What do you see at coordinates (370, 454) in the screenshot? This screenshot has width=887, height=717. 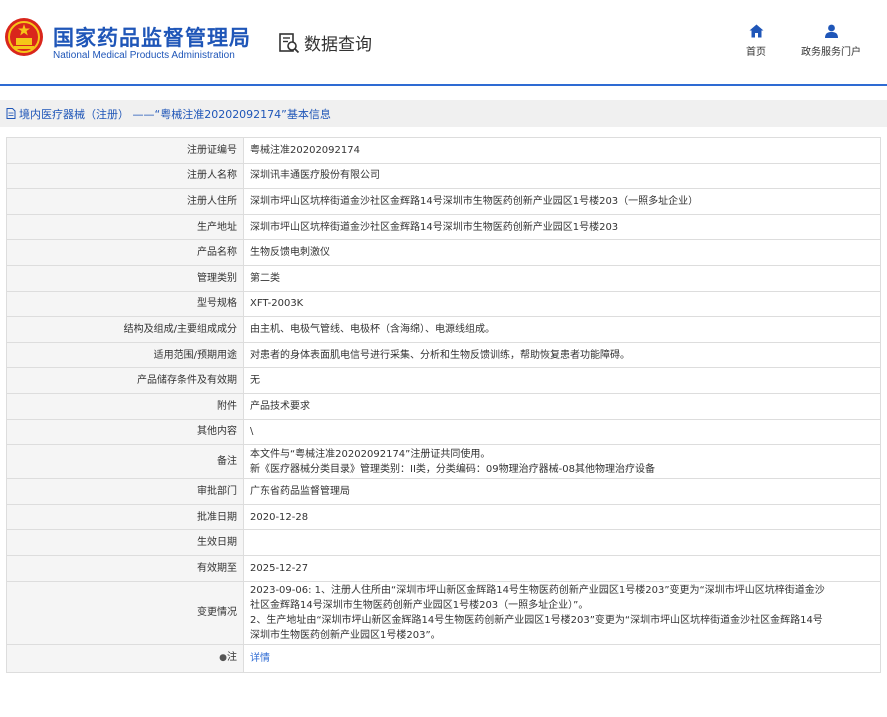 I see `row-value-line: 本文件与“粤械注准20202092174”注册证共同使用。` at bounding box center [370, 454].